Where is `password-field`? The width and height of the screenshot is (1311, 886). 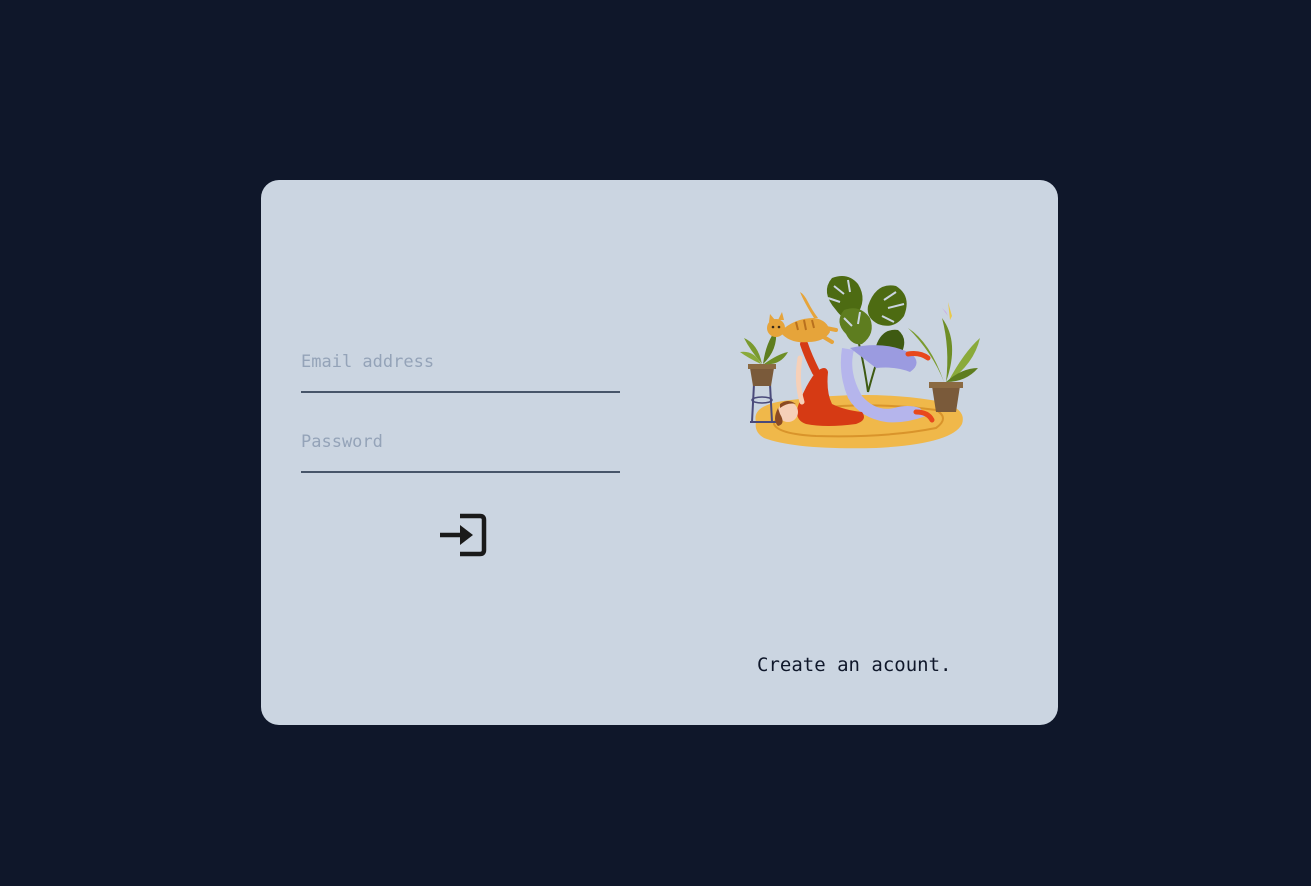
password-field is located at coordinates (460, 442).